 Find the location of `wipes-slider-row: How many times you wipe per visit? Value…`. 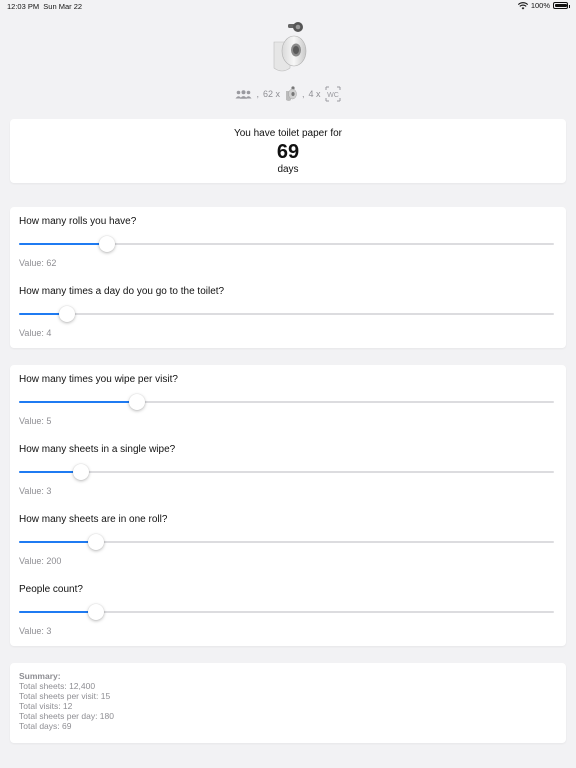

wipes-slider-row: How many times you wipe per visit? Value… is located at coordinates (288, 400).